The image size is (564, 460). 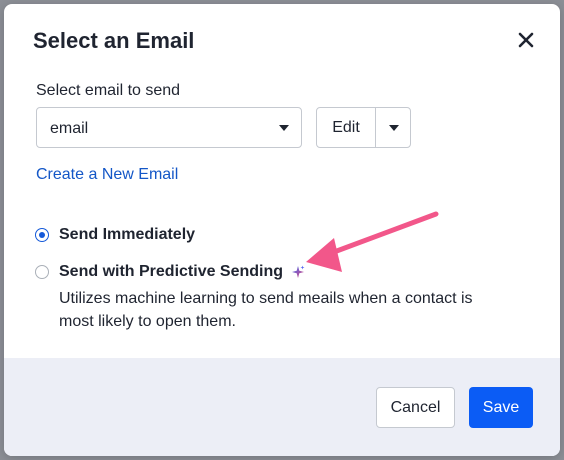 I want to click on email-select-label: Select email to send, so click(x=108, y=90).